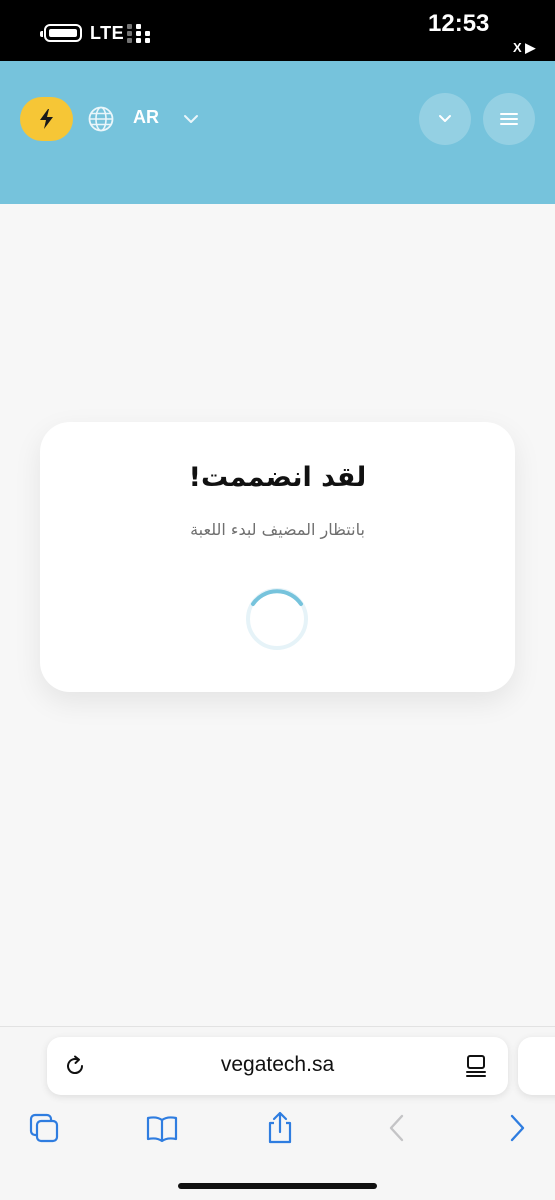 This screenshot has width=555, height=1200. What do you see at coordinates (142, 34) in the screenshot?
I see `signal-icon` at bounding box center [142, 34].